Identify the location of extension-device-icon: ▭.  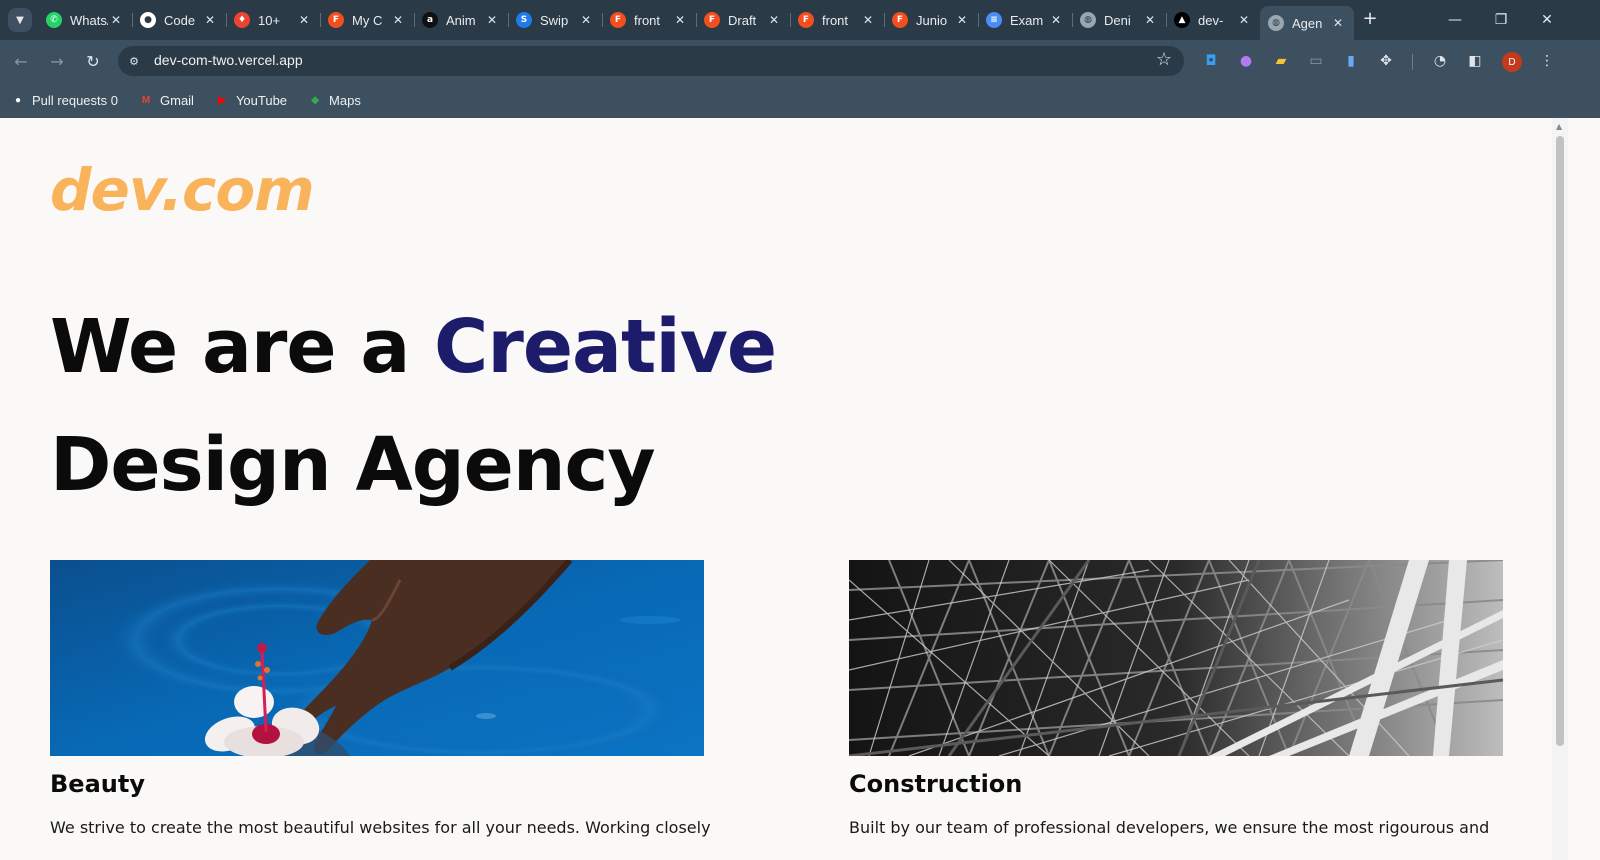
(1316, 61).